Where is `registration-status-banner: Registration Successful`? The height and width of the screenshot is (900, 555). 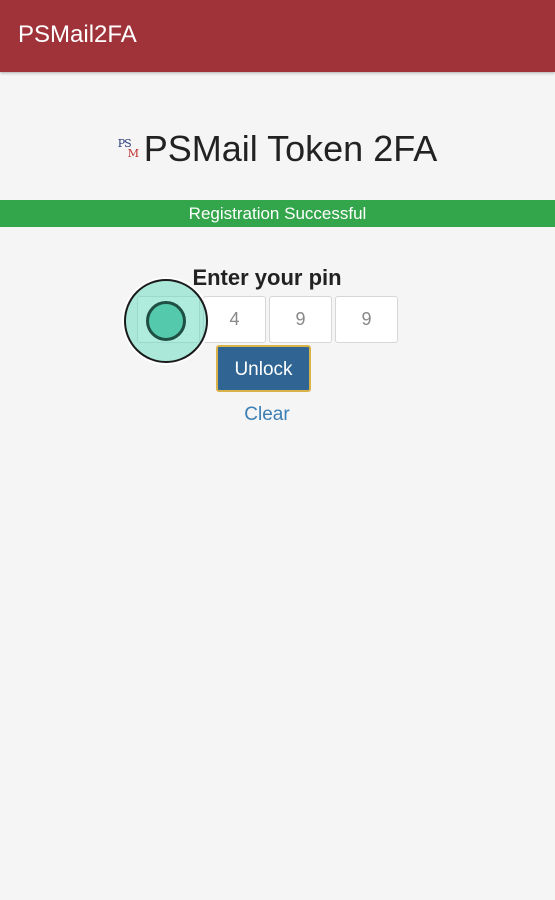 registration-status-banner: Registration Successful is located at coordinates (277, 213).